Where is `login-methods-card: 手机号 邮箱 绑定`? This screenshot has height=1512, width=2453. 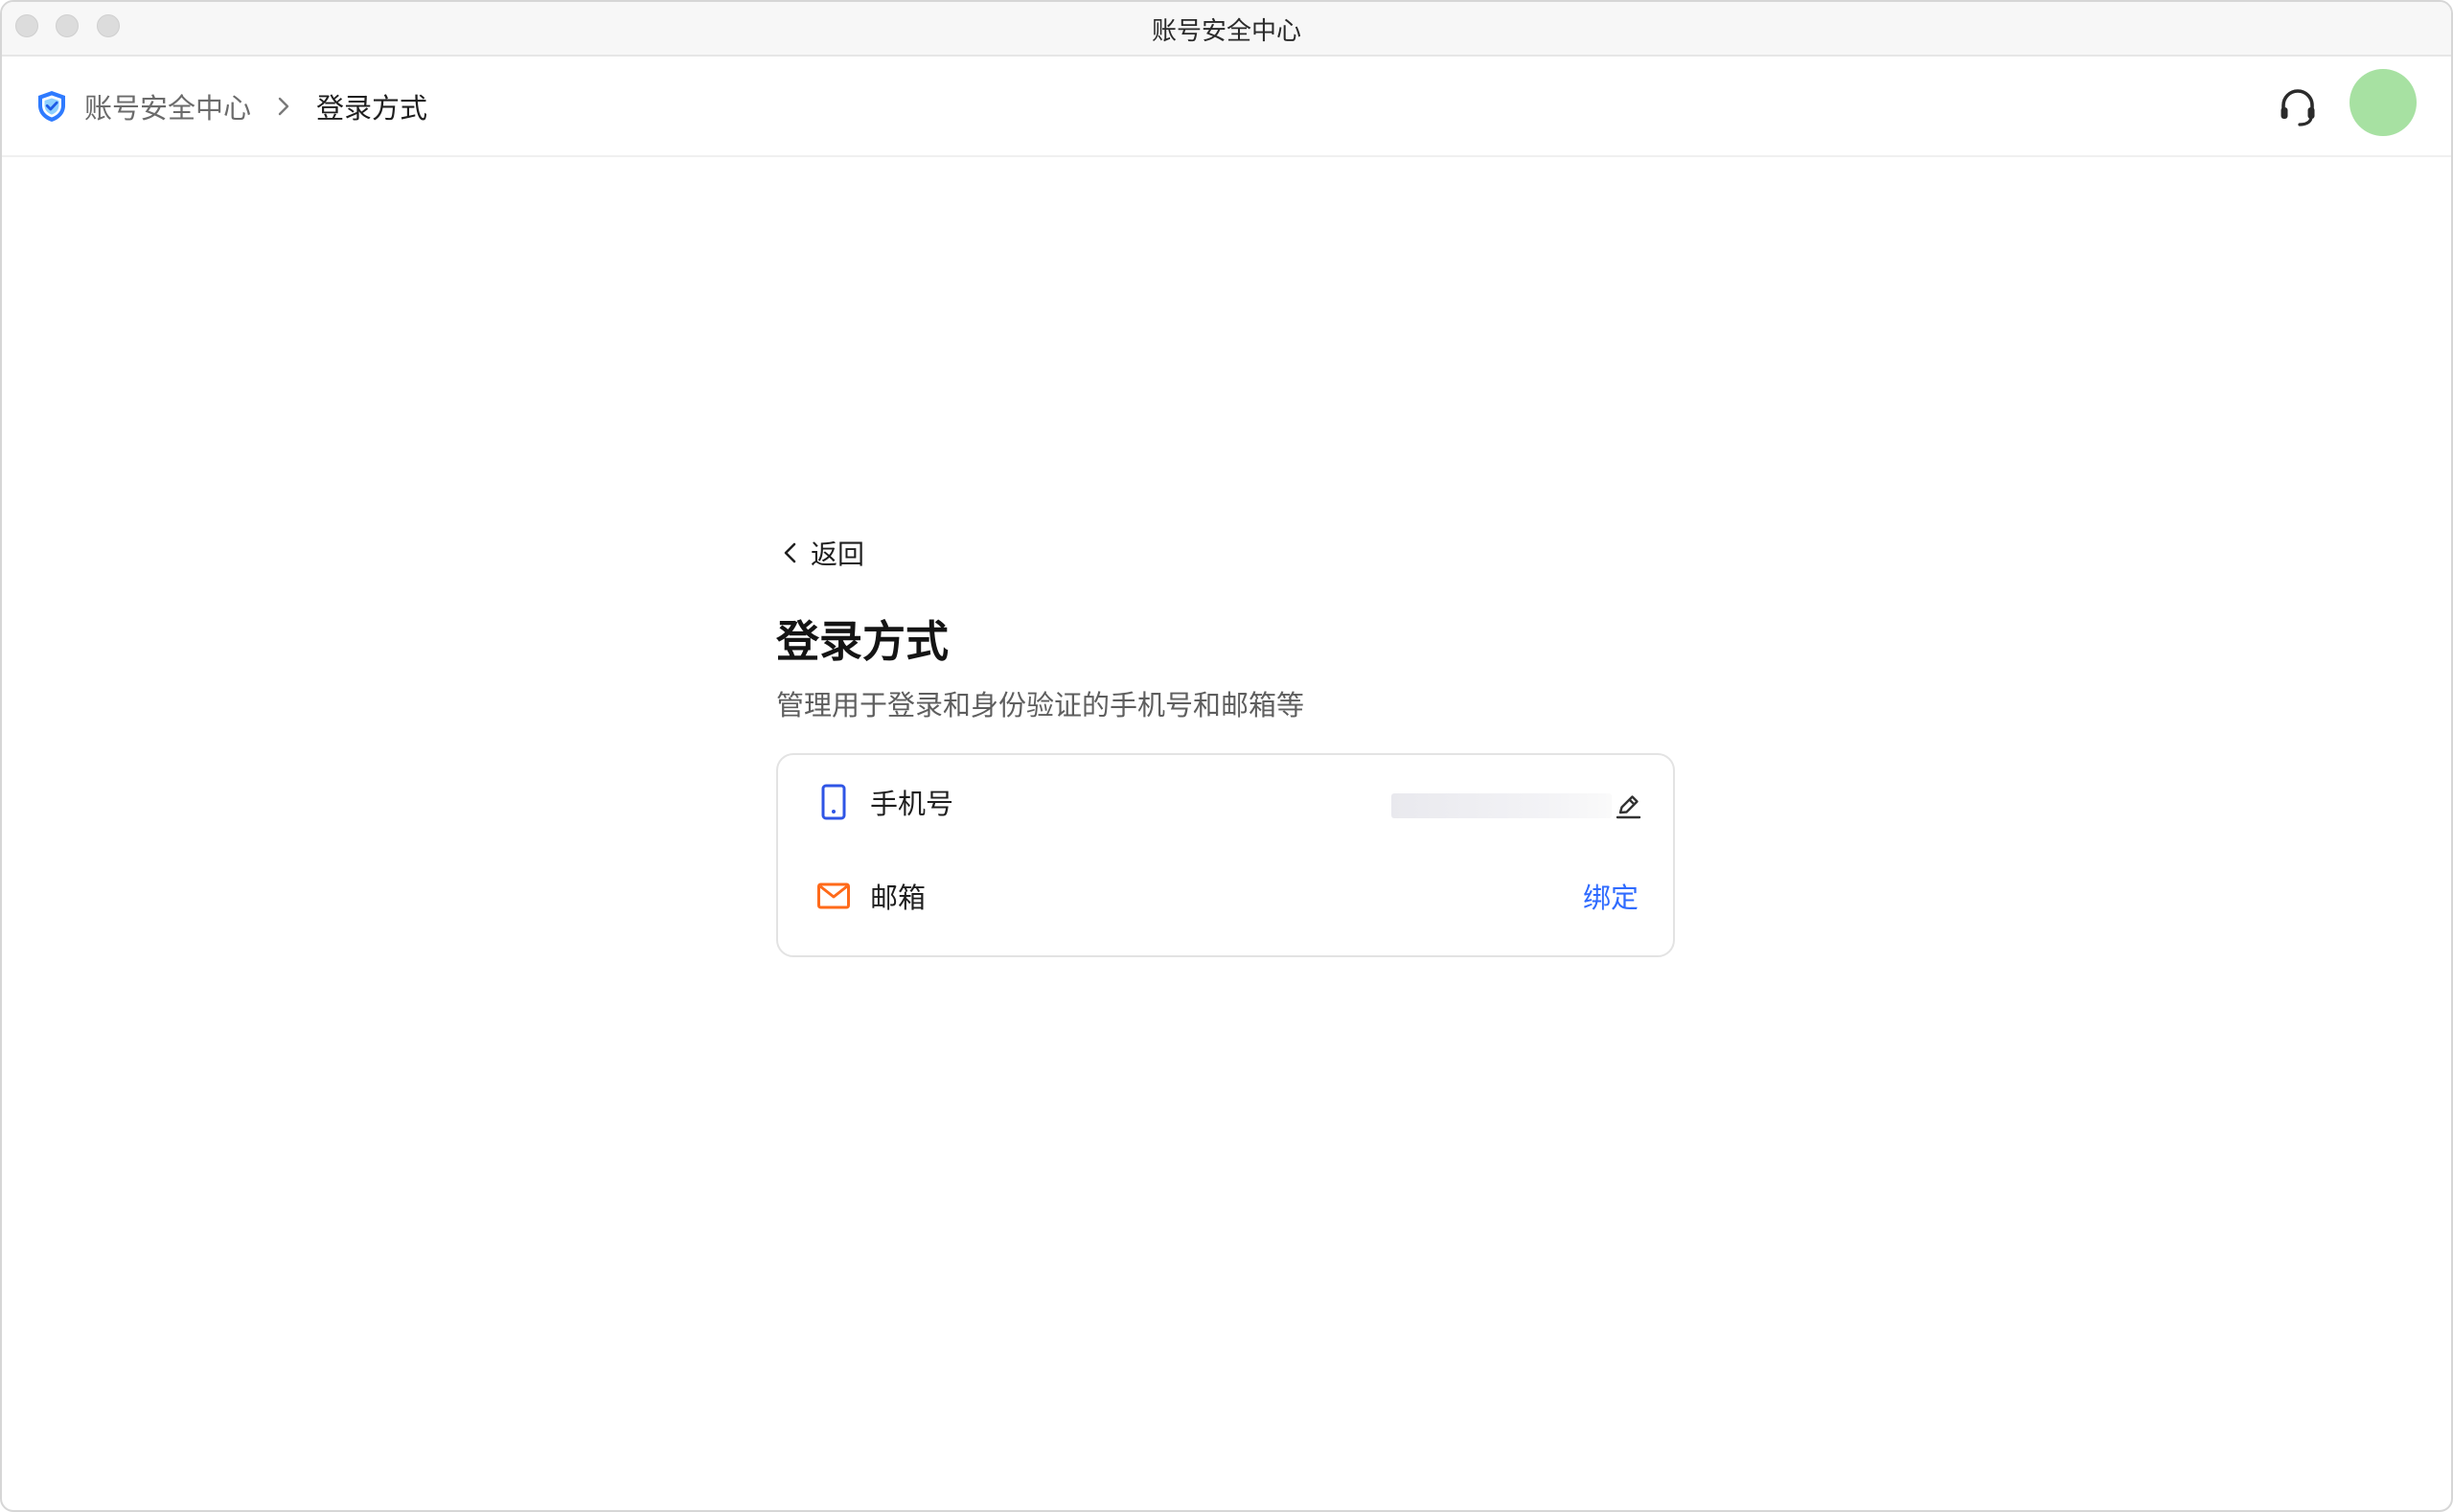
login-methods-card: 手机号 邮箱 绑定 is located at coordinates (1225, 855).